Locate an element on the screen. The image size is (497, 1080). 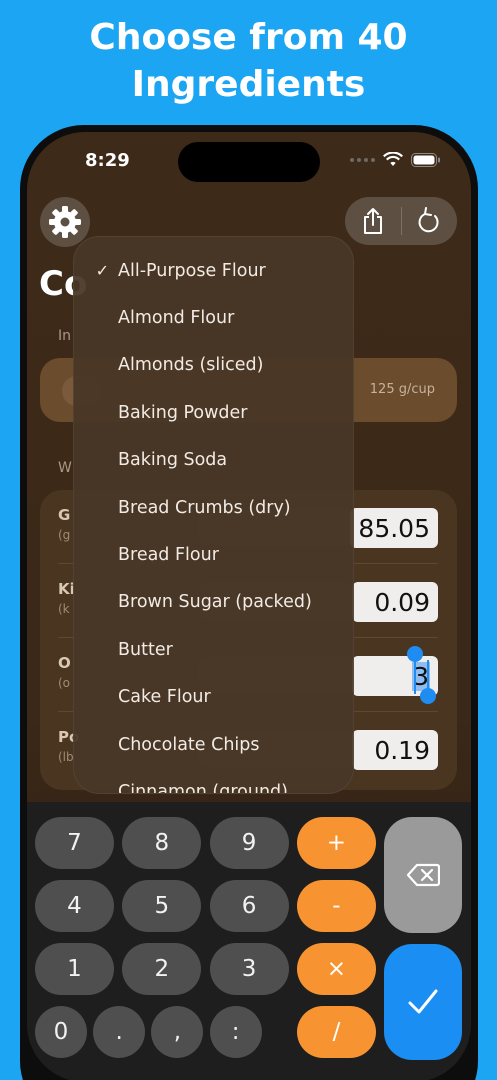
battery-icon is located at coordinates (425, 159).